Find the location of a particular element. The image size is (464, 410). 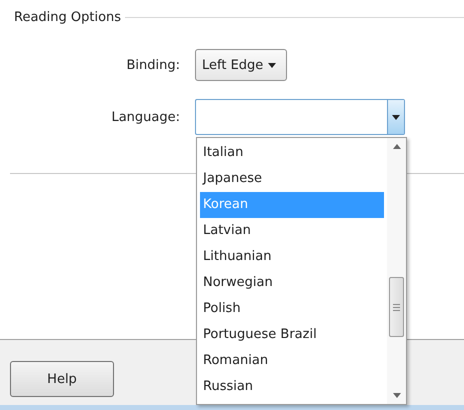

scroll-down-icon is located at coordinates (396, 395).